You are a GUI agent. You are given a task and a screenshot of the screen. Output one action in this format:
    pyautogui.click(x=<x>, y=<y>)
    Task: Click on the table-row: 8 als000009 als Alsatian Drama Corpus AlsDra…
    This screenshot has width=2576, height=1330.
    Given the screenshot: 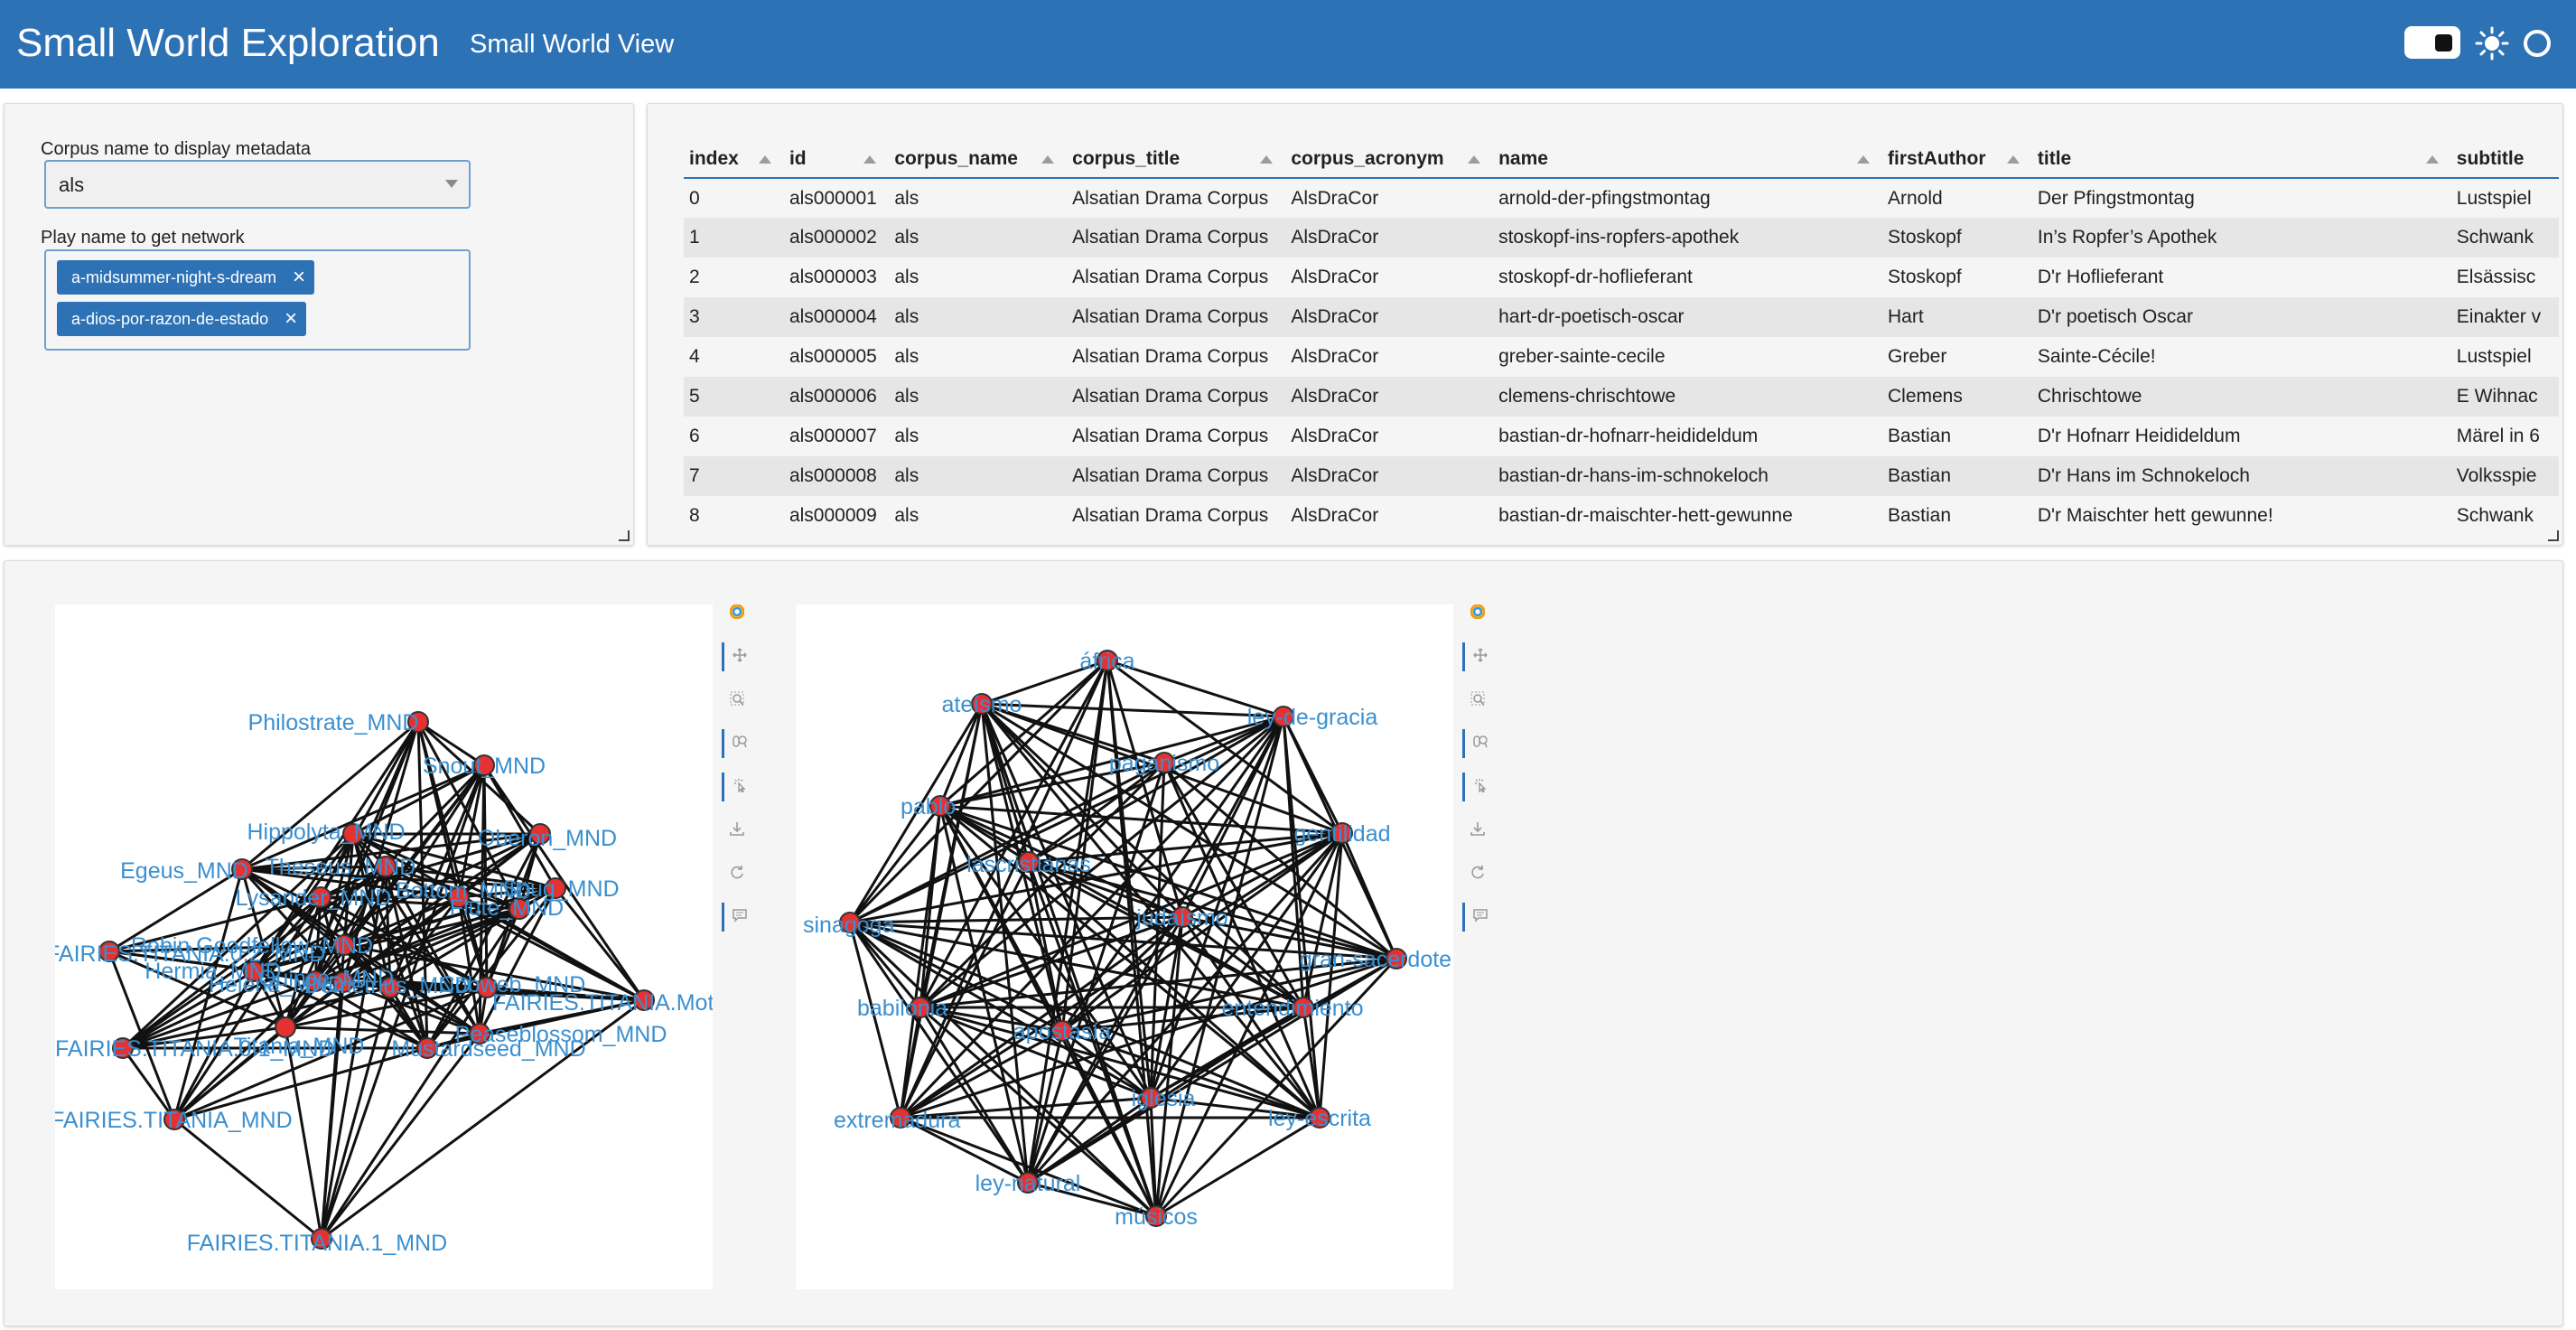 What is the action you would take?
    pyautogui.click(x=1621, y=516)
    